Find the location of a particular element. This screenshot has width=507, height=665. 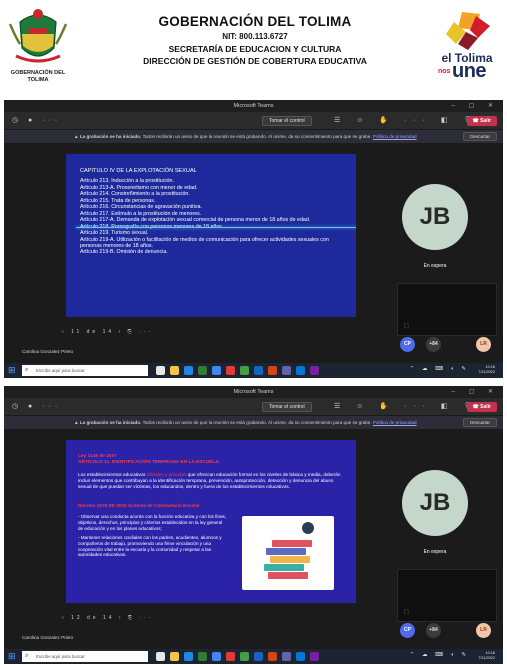

intro-part-a: Los establecimientos educativos is located at coordinates (112, 474).